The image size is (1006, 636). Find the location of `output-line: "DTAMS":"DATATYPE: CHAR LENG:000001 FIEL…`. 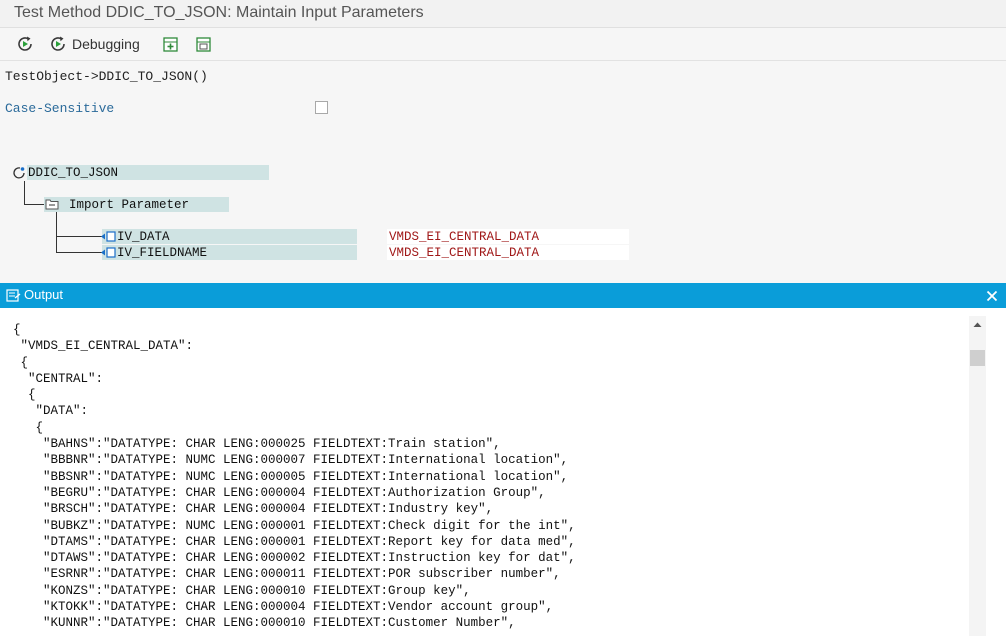

output-line: "DTAMS":"DATATYPE: CHAR LENG:000001 FIEL… is located at coordinates (294, 541).